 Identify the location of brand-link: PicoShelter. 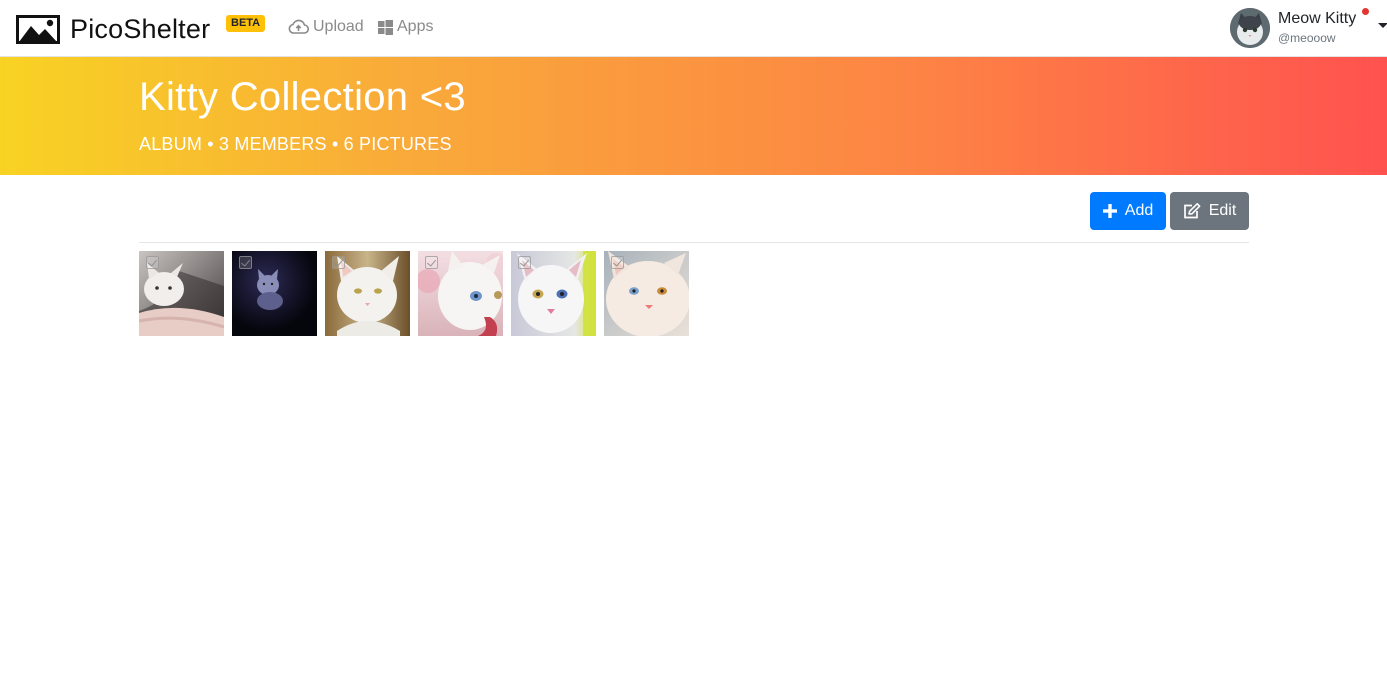
(113, 29).